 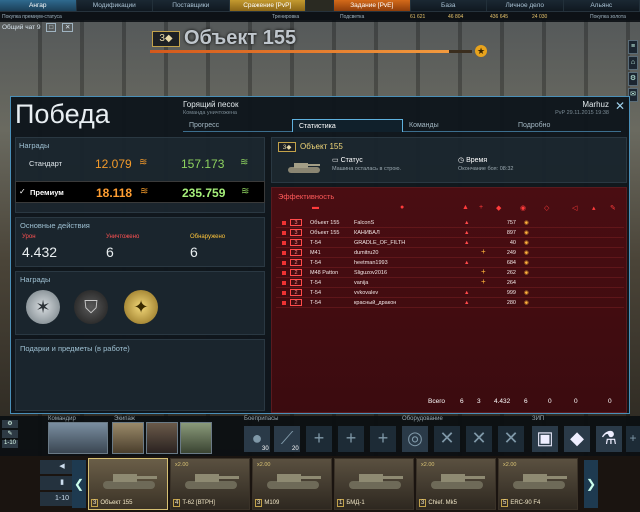 I want to click on tab-mission-pve: Задание [PvE], so click(x=372, y=5).